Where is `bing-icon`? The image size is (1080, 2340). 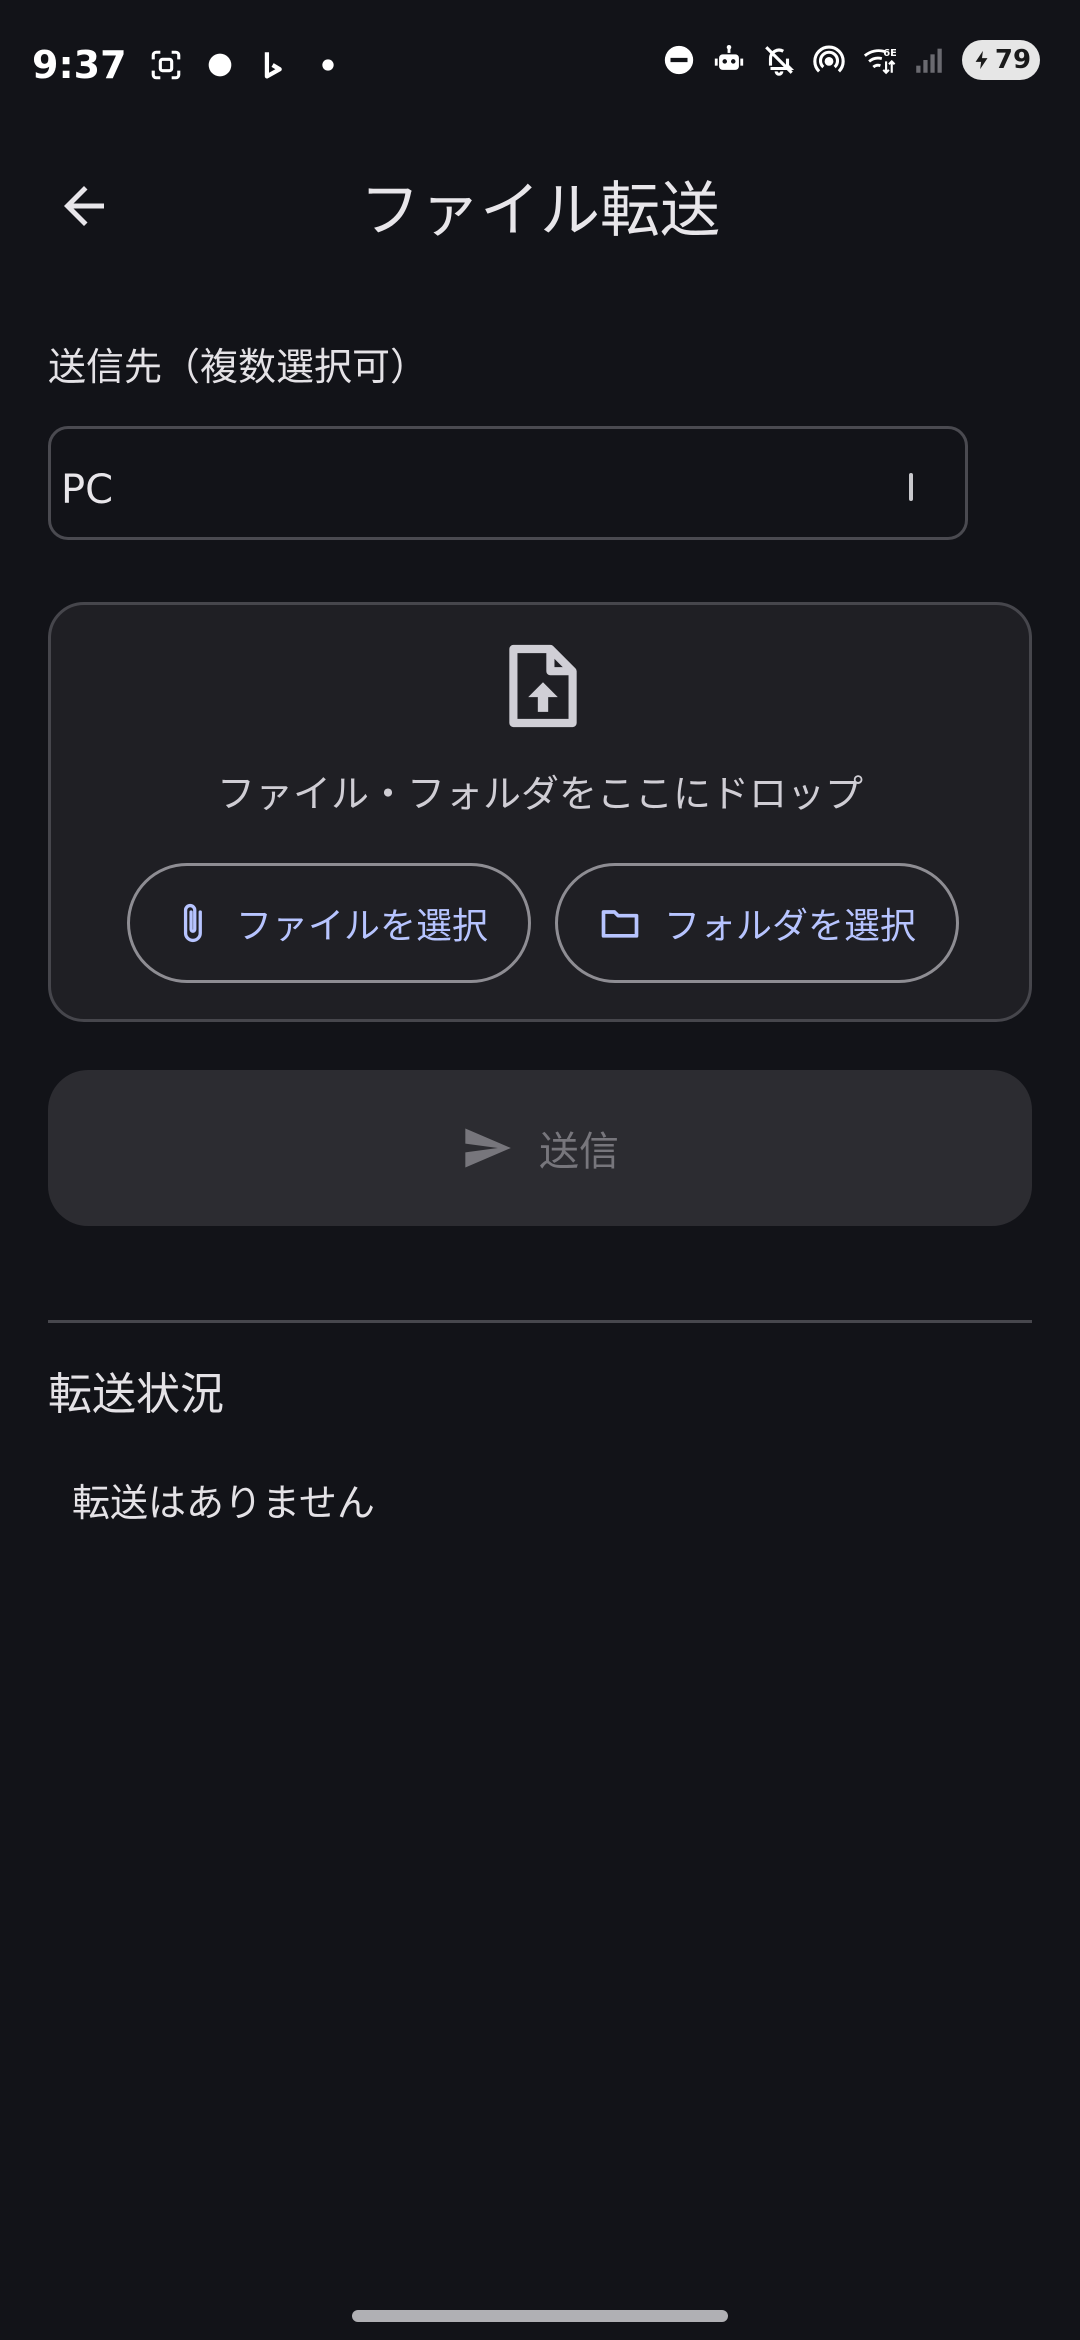
bing-icon is located at coordinates (274, 65).